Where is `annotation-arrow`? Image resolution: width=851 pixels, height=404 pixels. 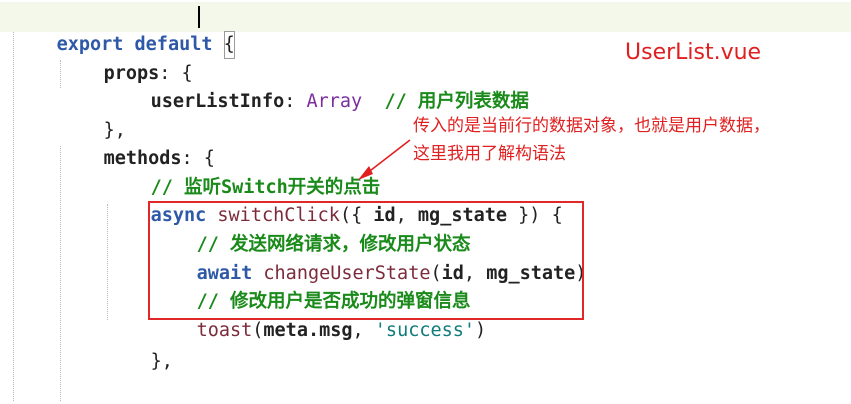
annotation-arrow is located at coordinates (384, 159).